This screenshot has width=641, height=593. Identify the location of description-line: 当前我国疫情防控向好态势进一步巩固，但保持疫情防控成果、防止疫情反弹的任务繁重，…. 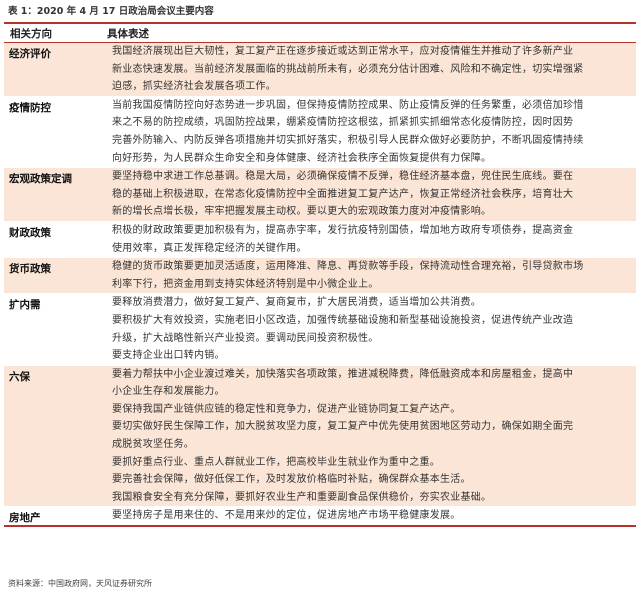
(348, 105).